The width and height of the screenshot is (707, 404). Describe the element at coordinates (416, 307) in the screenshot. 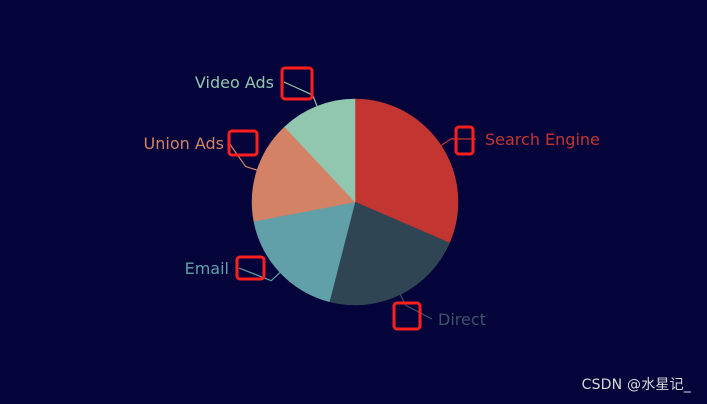

I see `label-line-direct` at that location.